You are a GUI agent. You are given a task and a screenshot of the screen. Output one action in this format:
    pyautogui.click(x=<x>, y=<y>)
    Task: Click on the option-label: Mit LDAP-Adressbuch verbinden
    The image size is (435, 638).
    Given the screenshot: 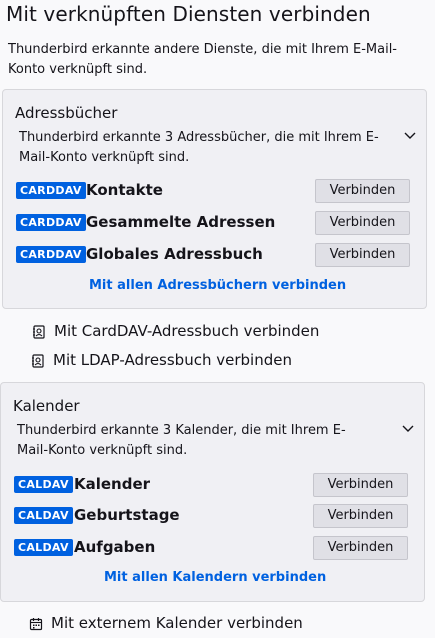 What is the action you would take?
    pyautogui.click(x=172, y=360)
    